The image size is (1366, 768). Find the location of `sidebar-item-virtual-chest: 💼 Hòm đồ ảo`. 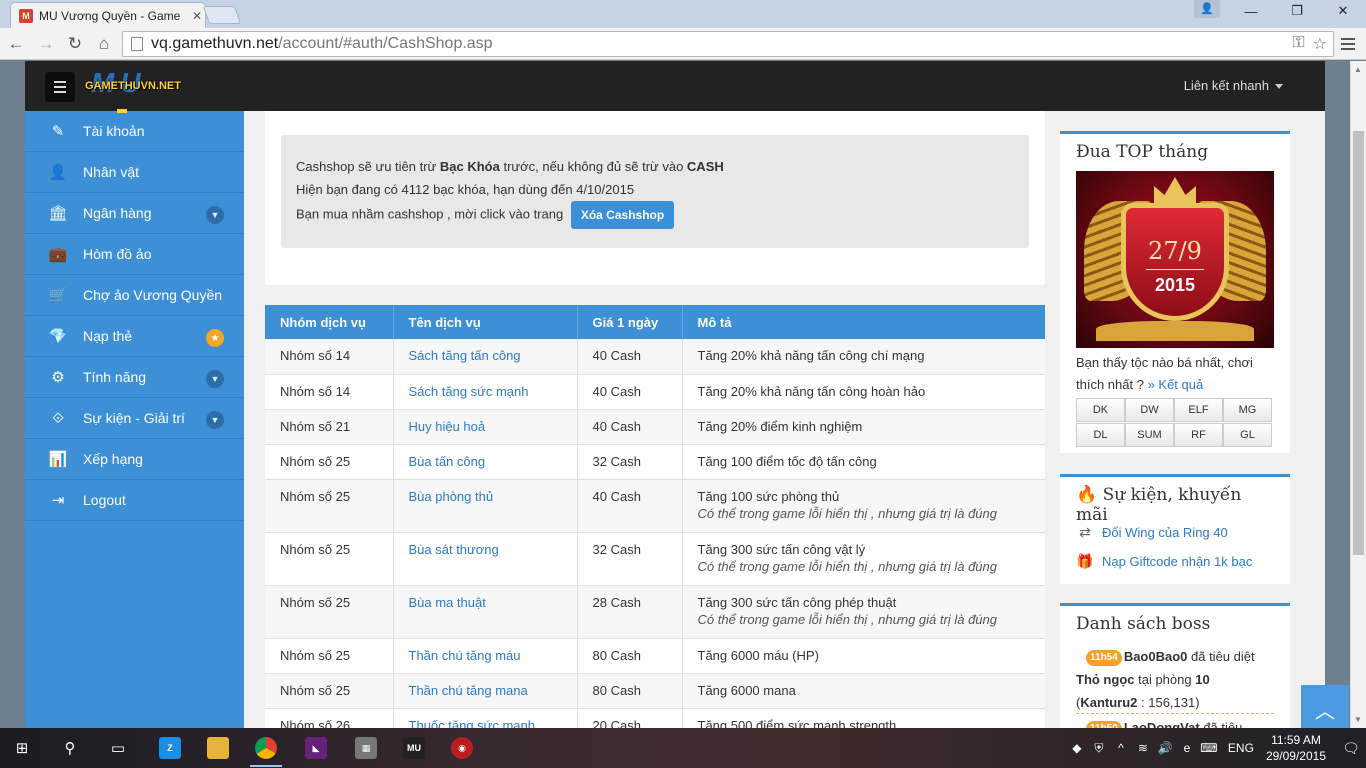

sidebar-item-virtual-chest: 💼 Hòm đồ ảo is located at coordinates (134, 254).